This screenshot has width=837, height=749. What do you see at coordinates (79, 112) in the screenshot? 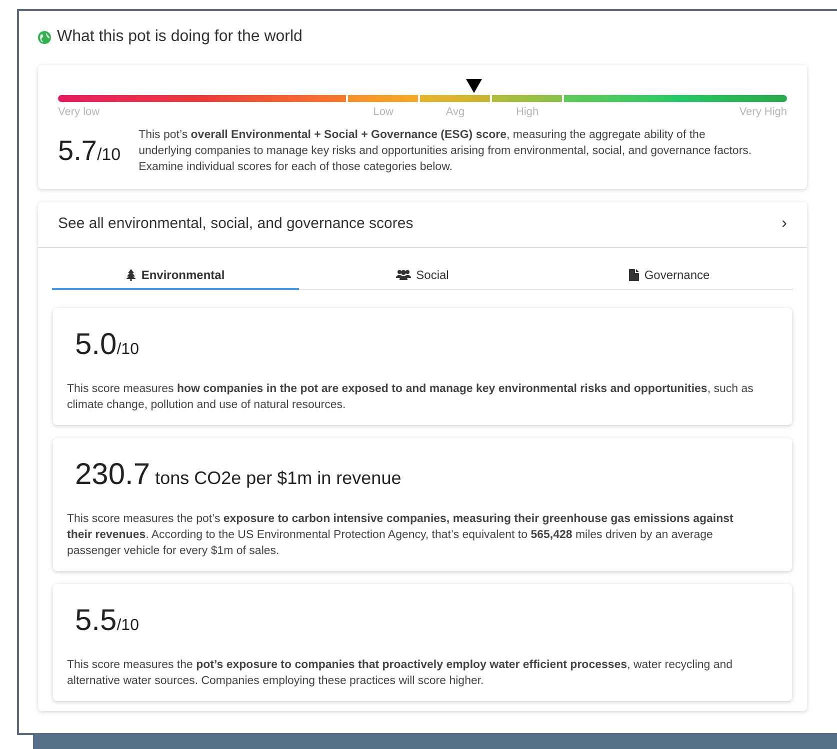
I see `gauge-label: Very low` at bounding box center [79, 112].